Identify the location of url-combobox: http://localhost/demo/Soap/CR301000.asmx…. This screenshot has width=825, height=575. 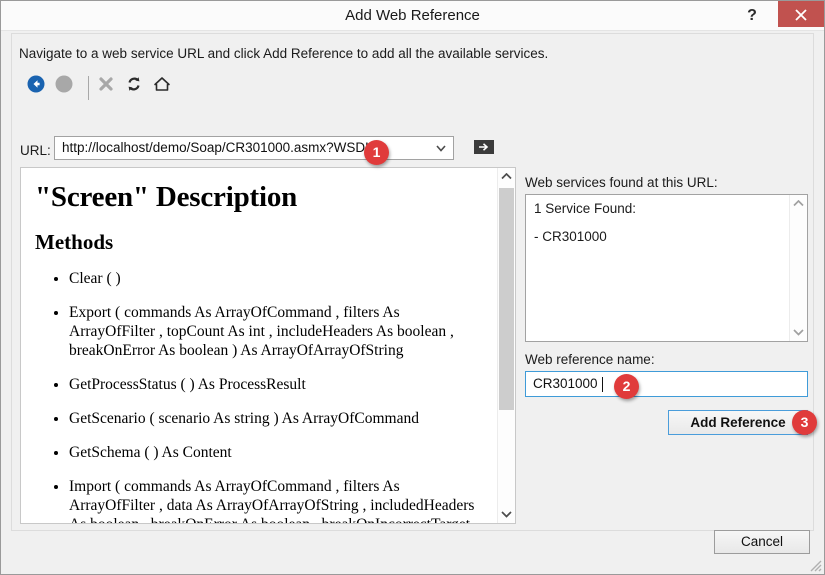
(254, 148).